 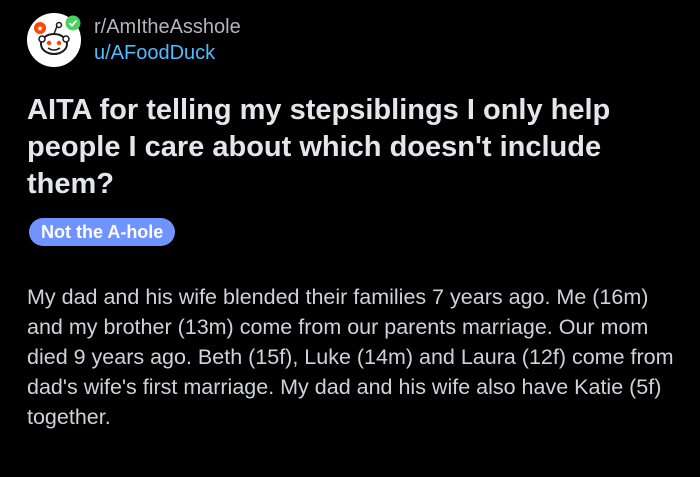 I want to click on verified-badge-icon, so click(x=73, y=23).